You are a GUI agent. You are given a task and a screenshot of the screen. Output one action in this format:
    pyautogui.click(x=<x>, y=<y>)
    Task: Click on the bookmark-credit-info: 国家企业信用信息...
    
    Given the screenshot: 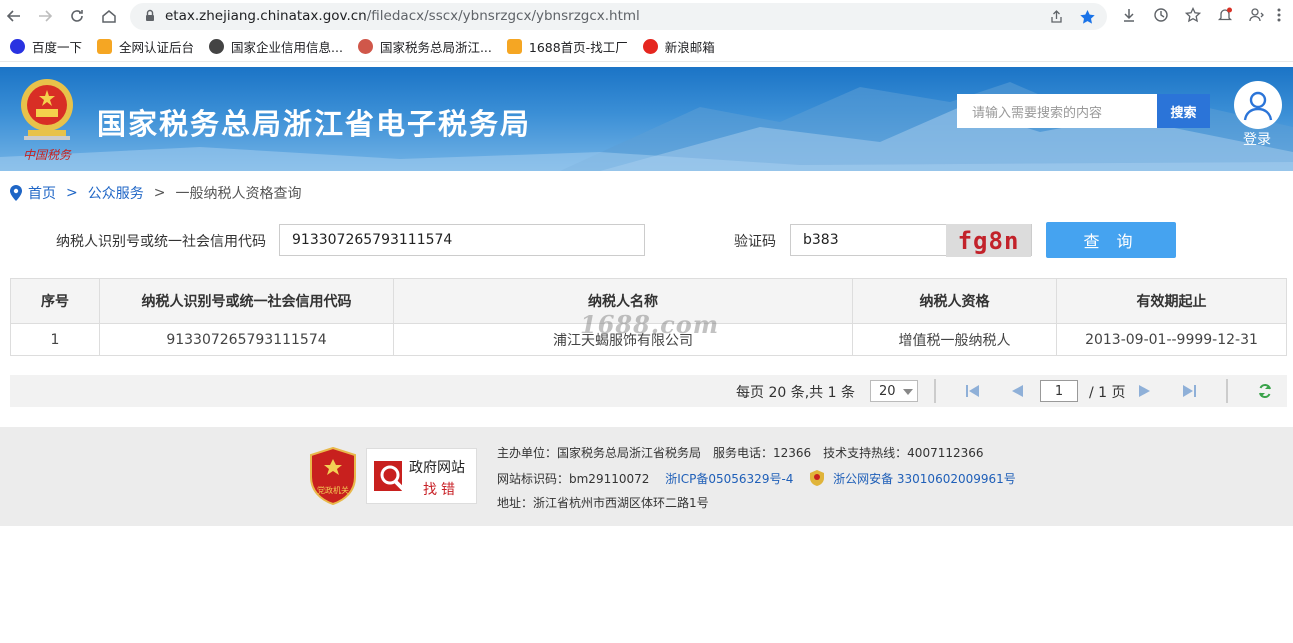 What is the action you would take?
    pyautogui.click(x=276, y=46)
    